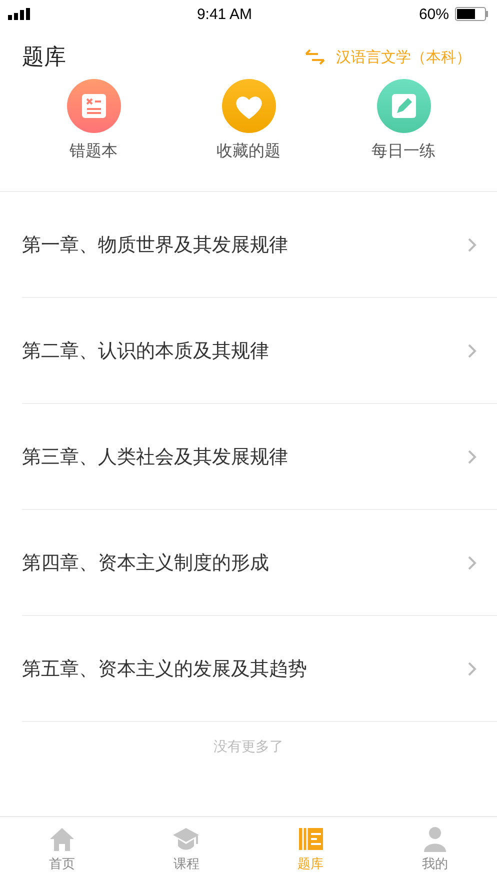 The width and height of the screenshot is (497, 883). What do you see at coordinates (248, 747) in the screenshot?
I see `end-note: 没有更多了` at bounding box center [248, 747].